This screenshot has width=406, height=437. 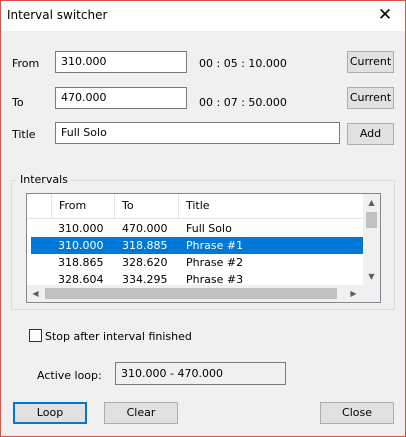 I want to click on from-current-button: Current, so click(x=370, y=62).